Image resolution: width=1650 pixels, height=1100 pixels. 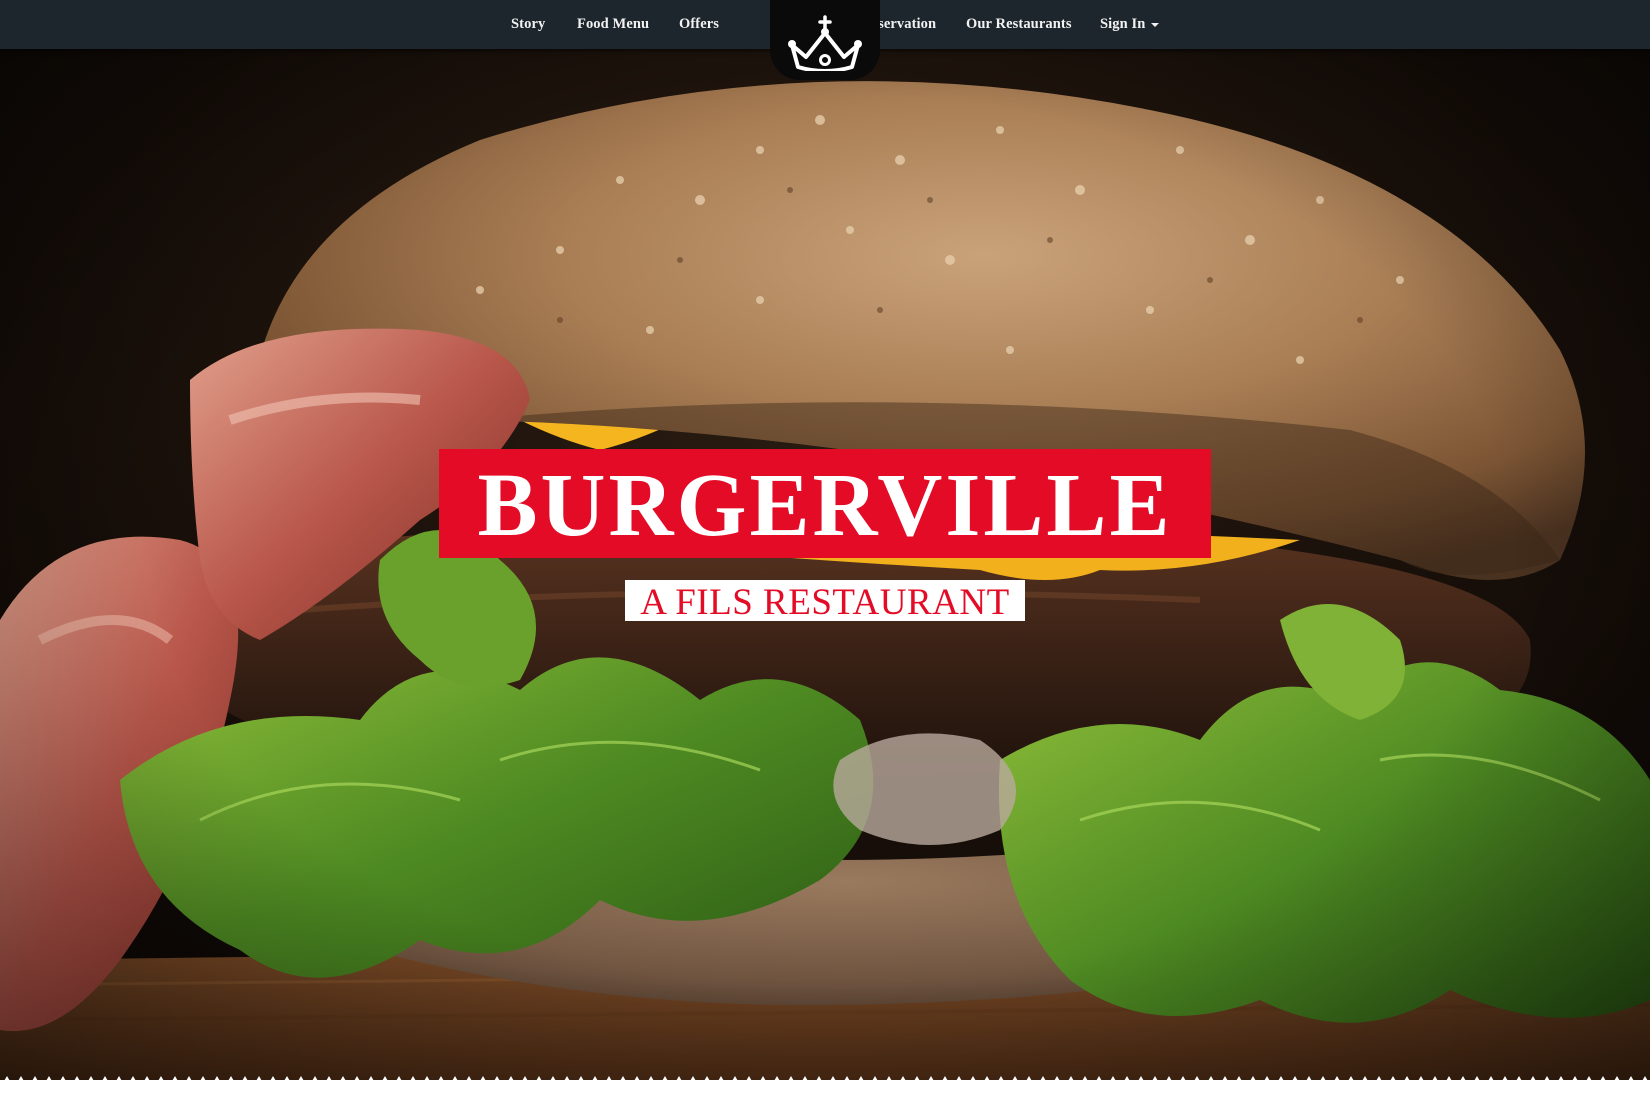 I want to click on nav-sign-in-dropdown: Sign In, so click(x=1130, y=24).